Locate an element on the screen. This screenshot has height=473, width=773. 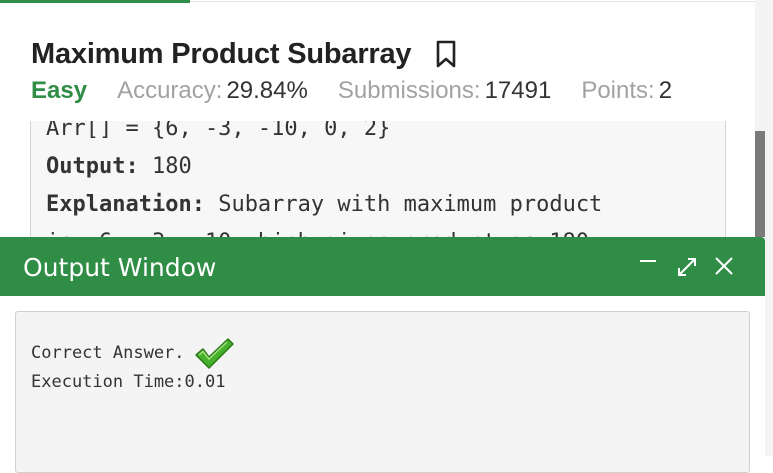
accuracy-value: 29.84% is located at coordinates (267, 90).